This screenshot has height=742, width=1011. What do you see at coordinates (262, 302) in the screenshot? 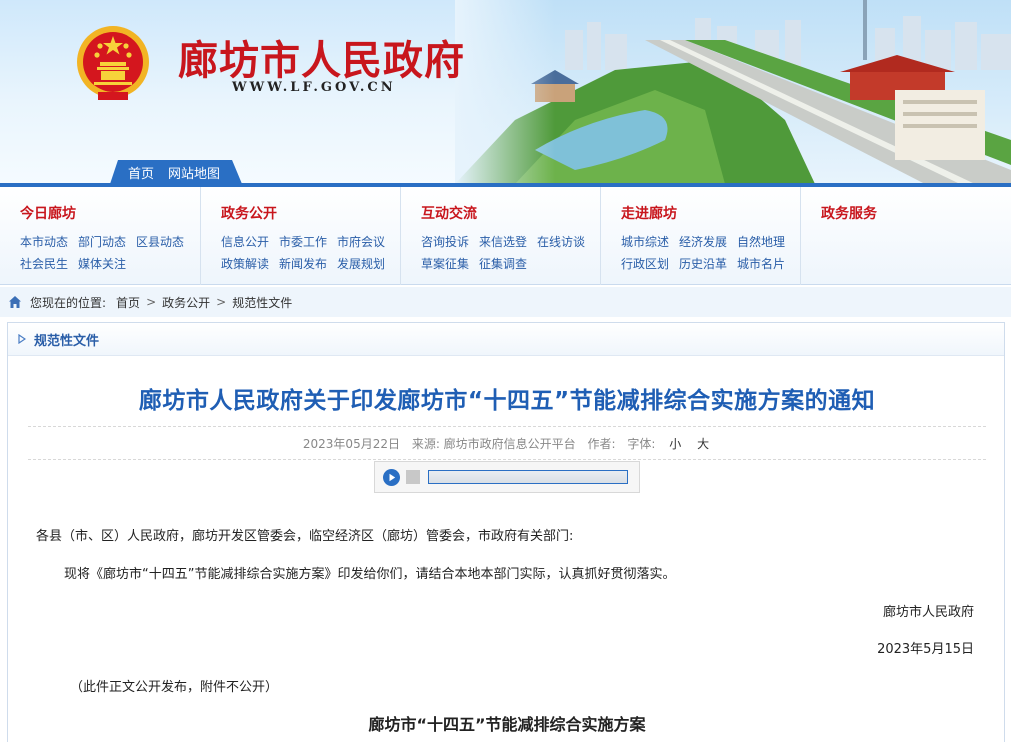
I see `breadcrumb-normative-docs-link: 规范性文件` at bounding box center [262, 302].